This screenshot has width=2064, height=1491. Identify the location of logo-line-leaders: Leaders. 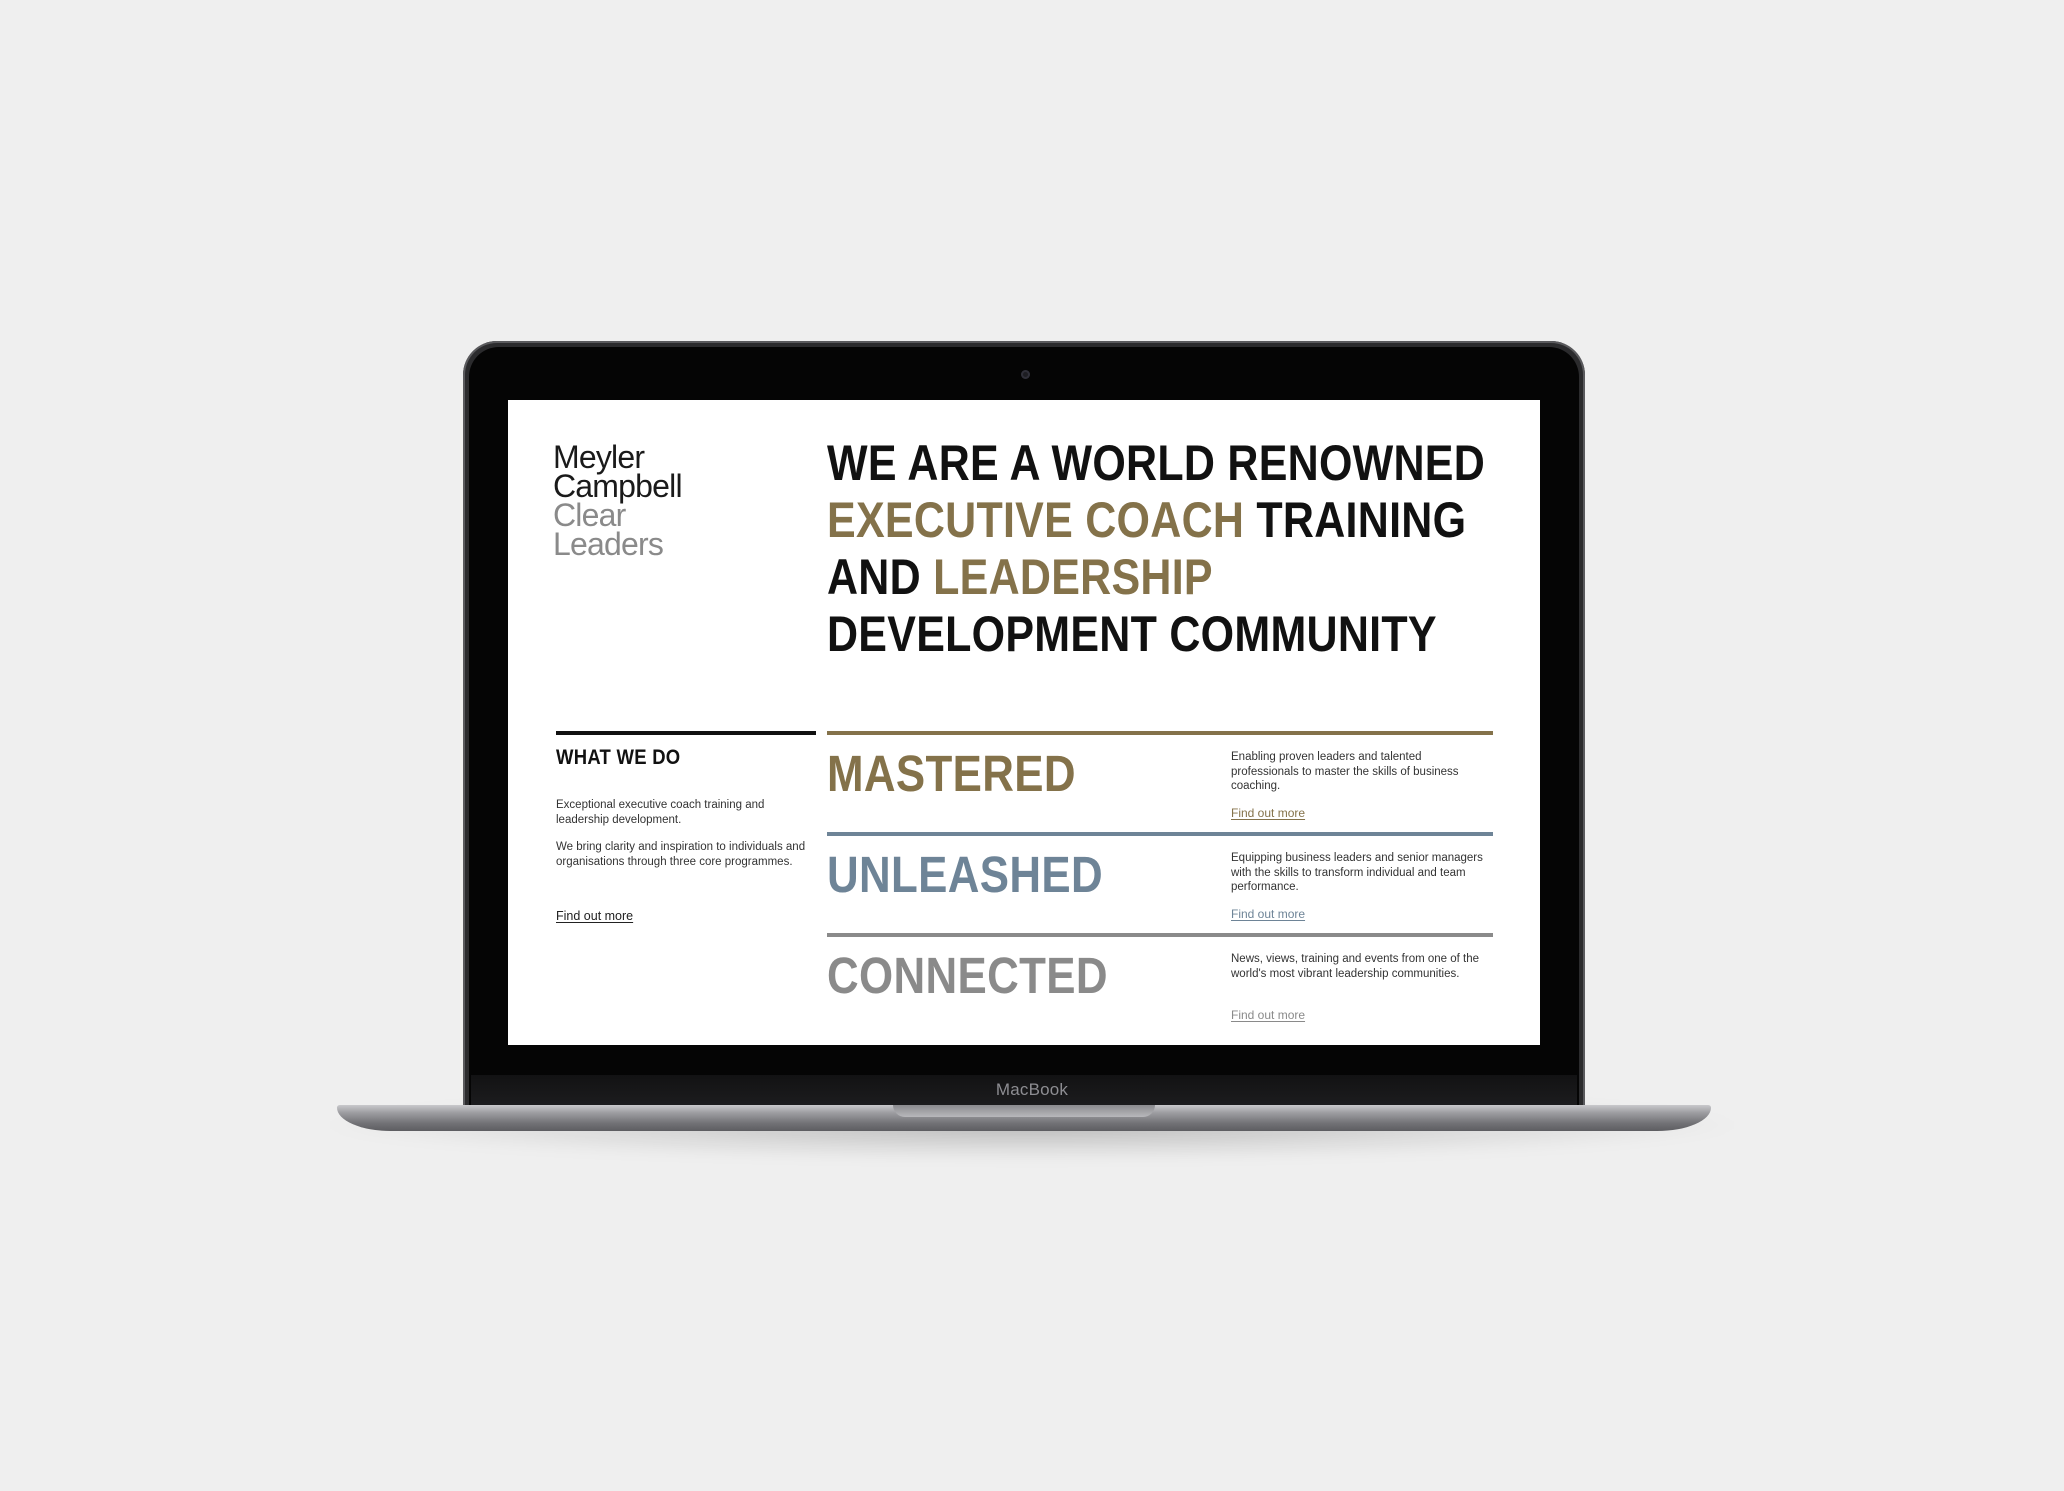
(608, 544).